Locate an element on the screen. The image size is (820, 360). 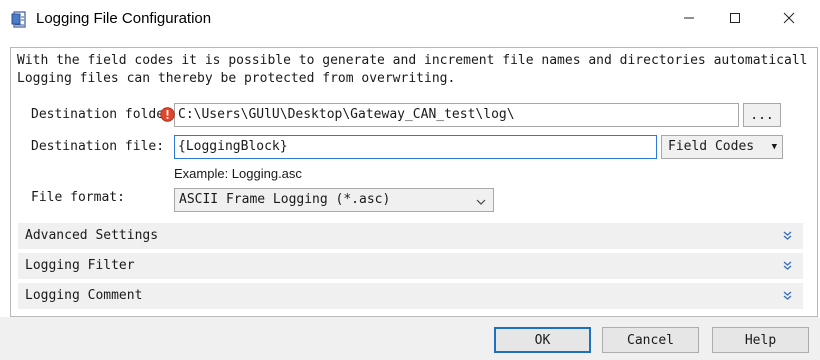
file-format-select: ASCII Frame Logging (*.asc) is located at coordinates (334, 200).